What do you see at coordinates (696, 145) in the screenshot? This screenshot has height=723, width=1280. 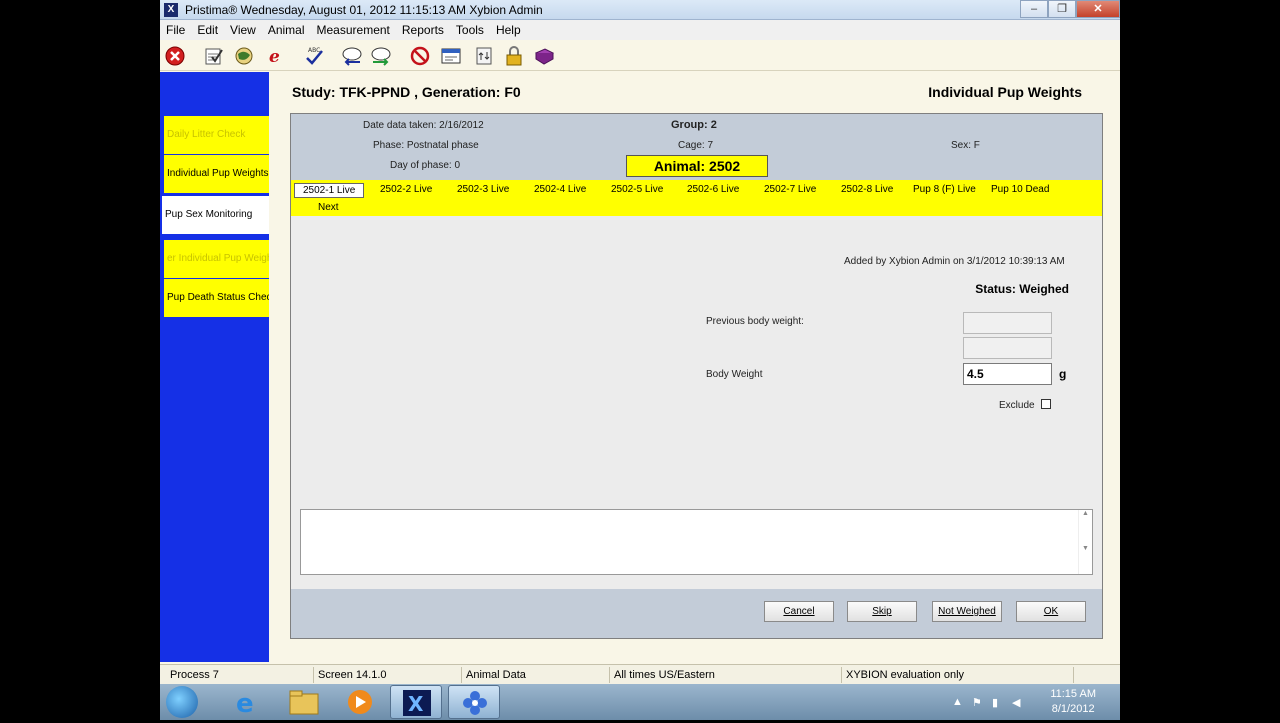 I see `cage-text: Cage: 7` at bounding box center [696, 145].